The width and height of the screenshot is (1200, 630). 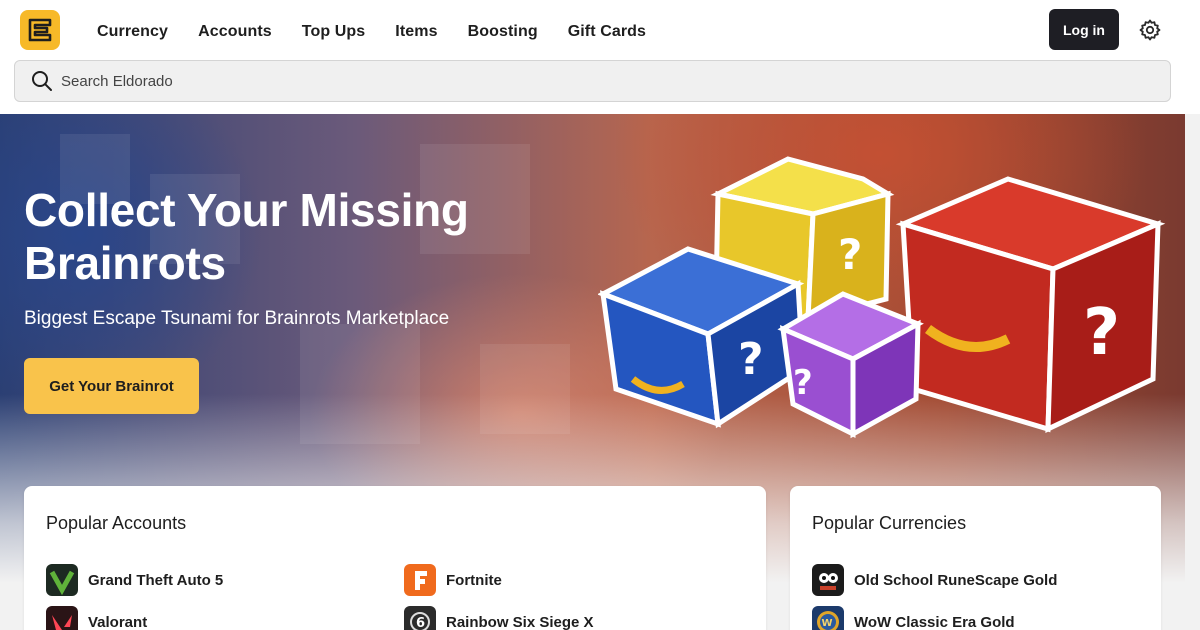 What do you see at coordinates (934, 621) in the screenshot?
I see `currency-name: WoW Classic Era Gold` at bounding box center [934, 621].